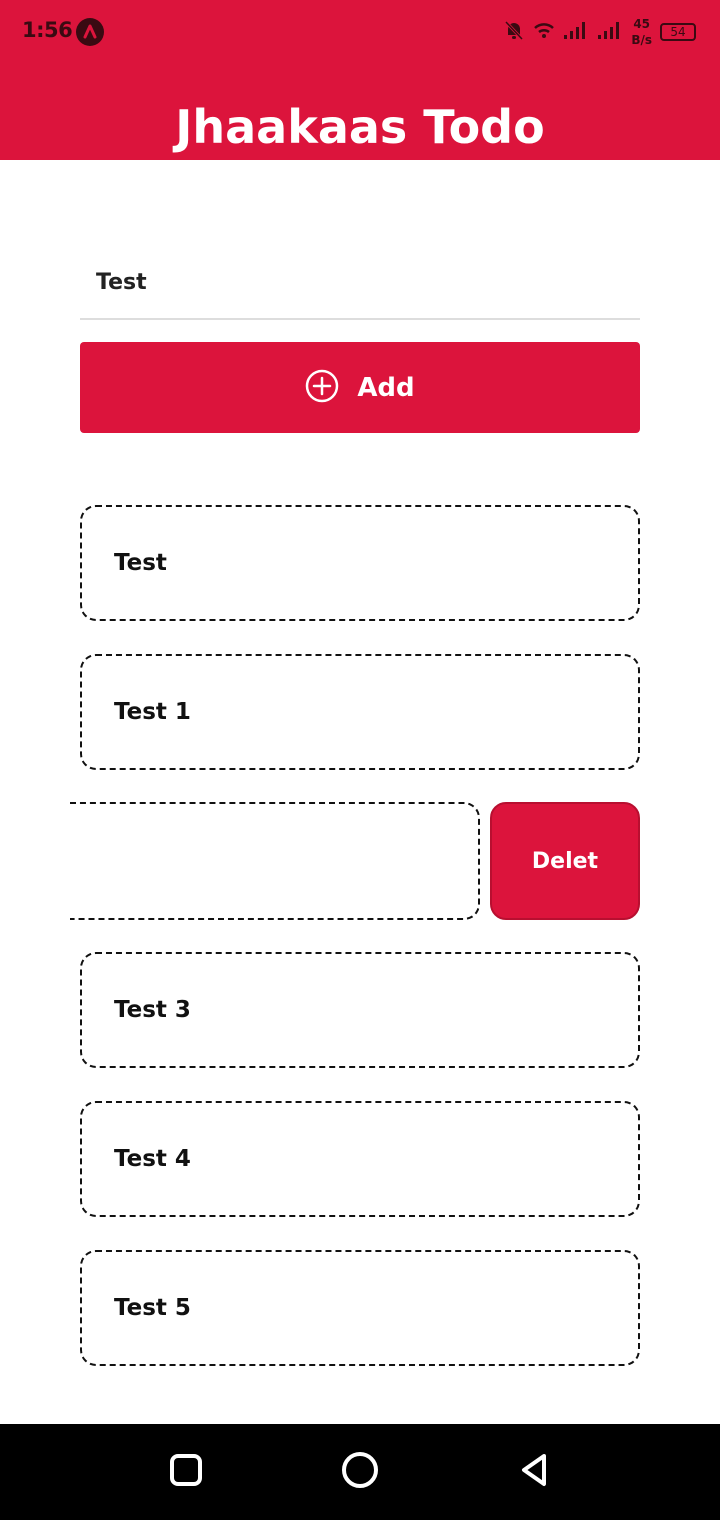 This screenshot has width=720, height=1520. I want to click on back-button, so click(534, 1472).